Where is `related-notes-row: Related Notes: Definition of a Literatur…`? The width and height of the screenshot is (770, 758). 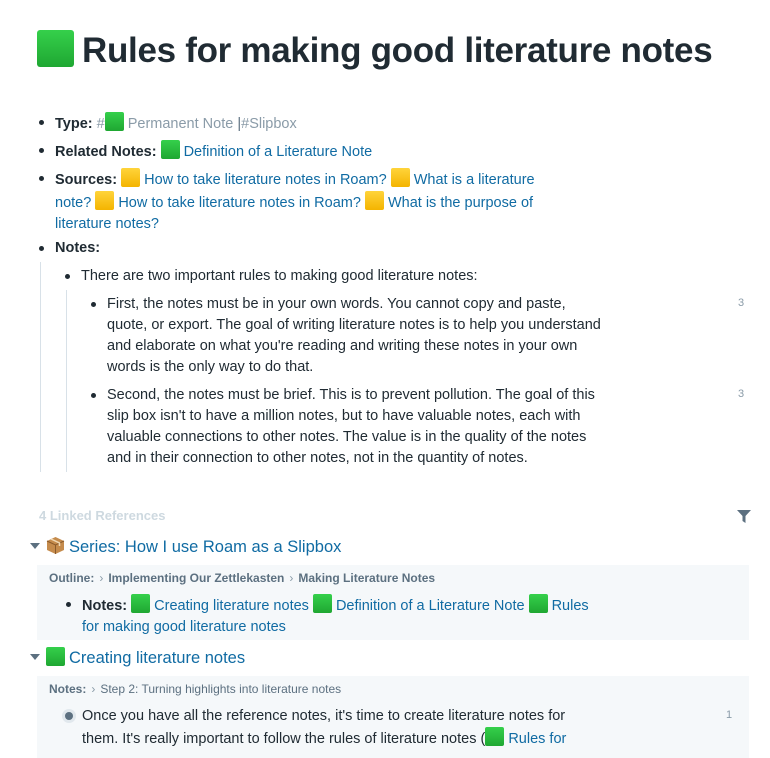 related-notes-row: Related Notes: Definition of a Literatur… is located at coordinates (205, 151).